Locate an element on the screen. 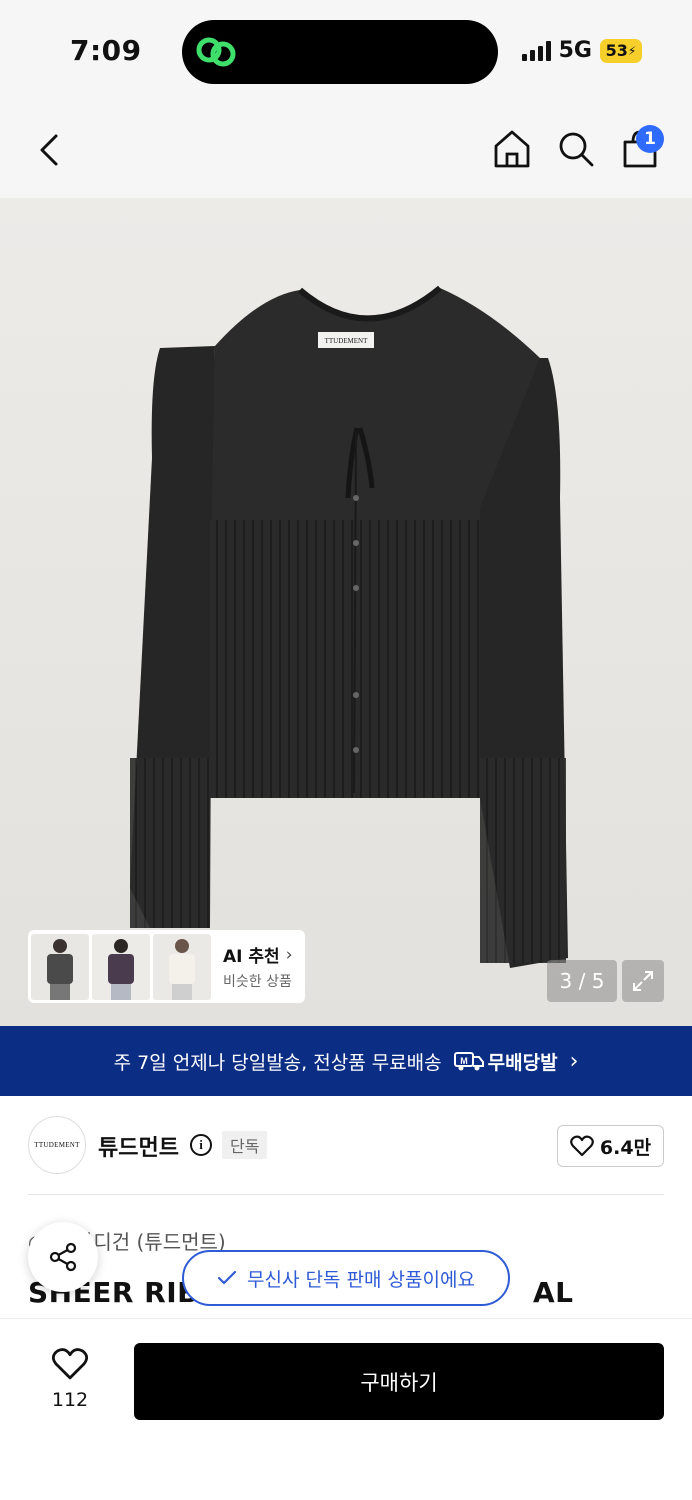 The image size is (692, 1500). expand-button is located at coordinates (643, 981).